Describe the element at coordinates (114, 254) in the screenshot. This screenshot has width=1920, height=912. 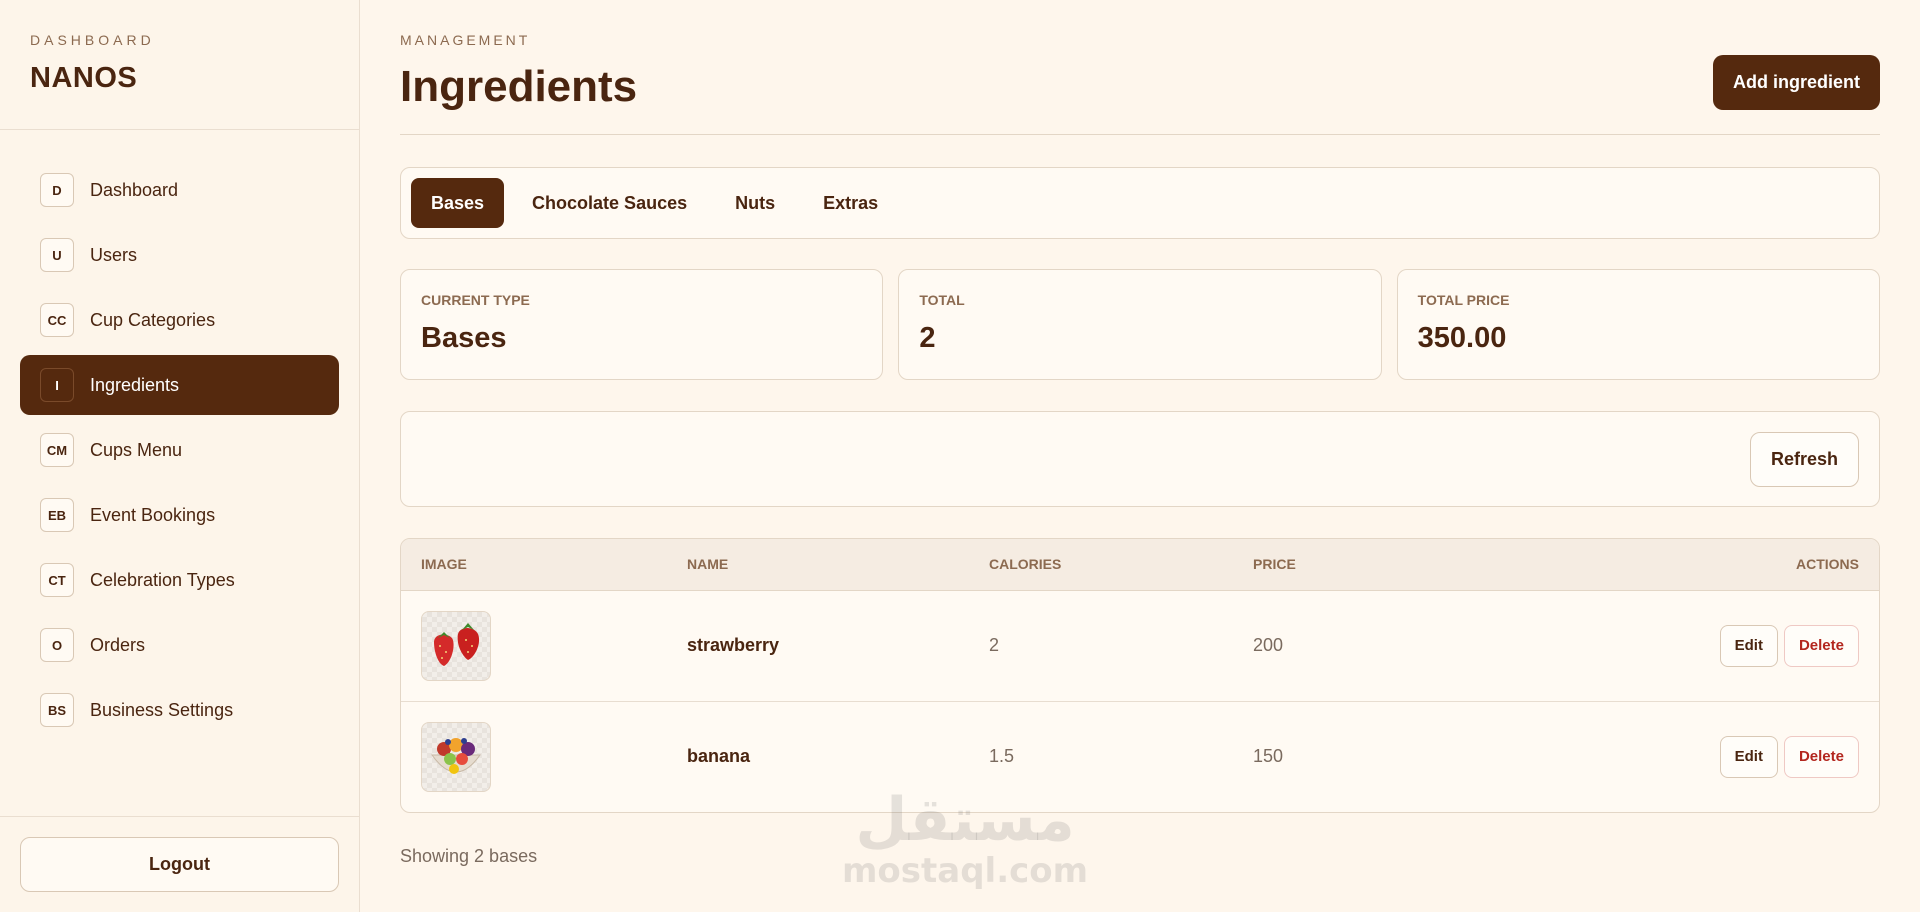
I see `sidebar-item-label: Users` at that location.